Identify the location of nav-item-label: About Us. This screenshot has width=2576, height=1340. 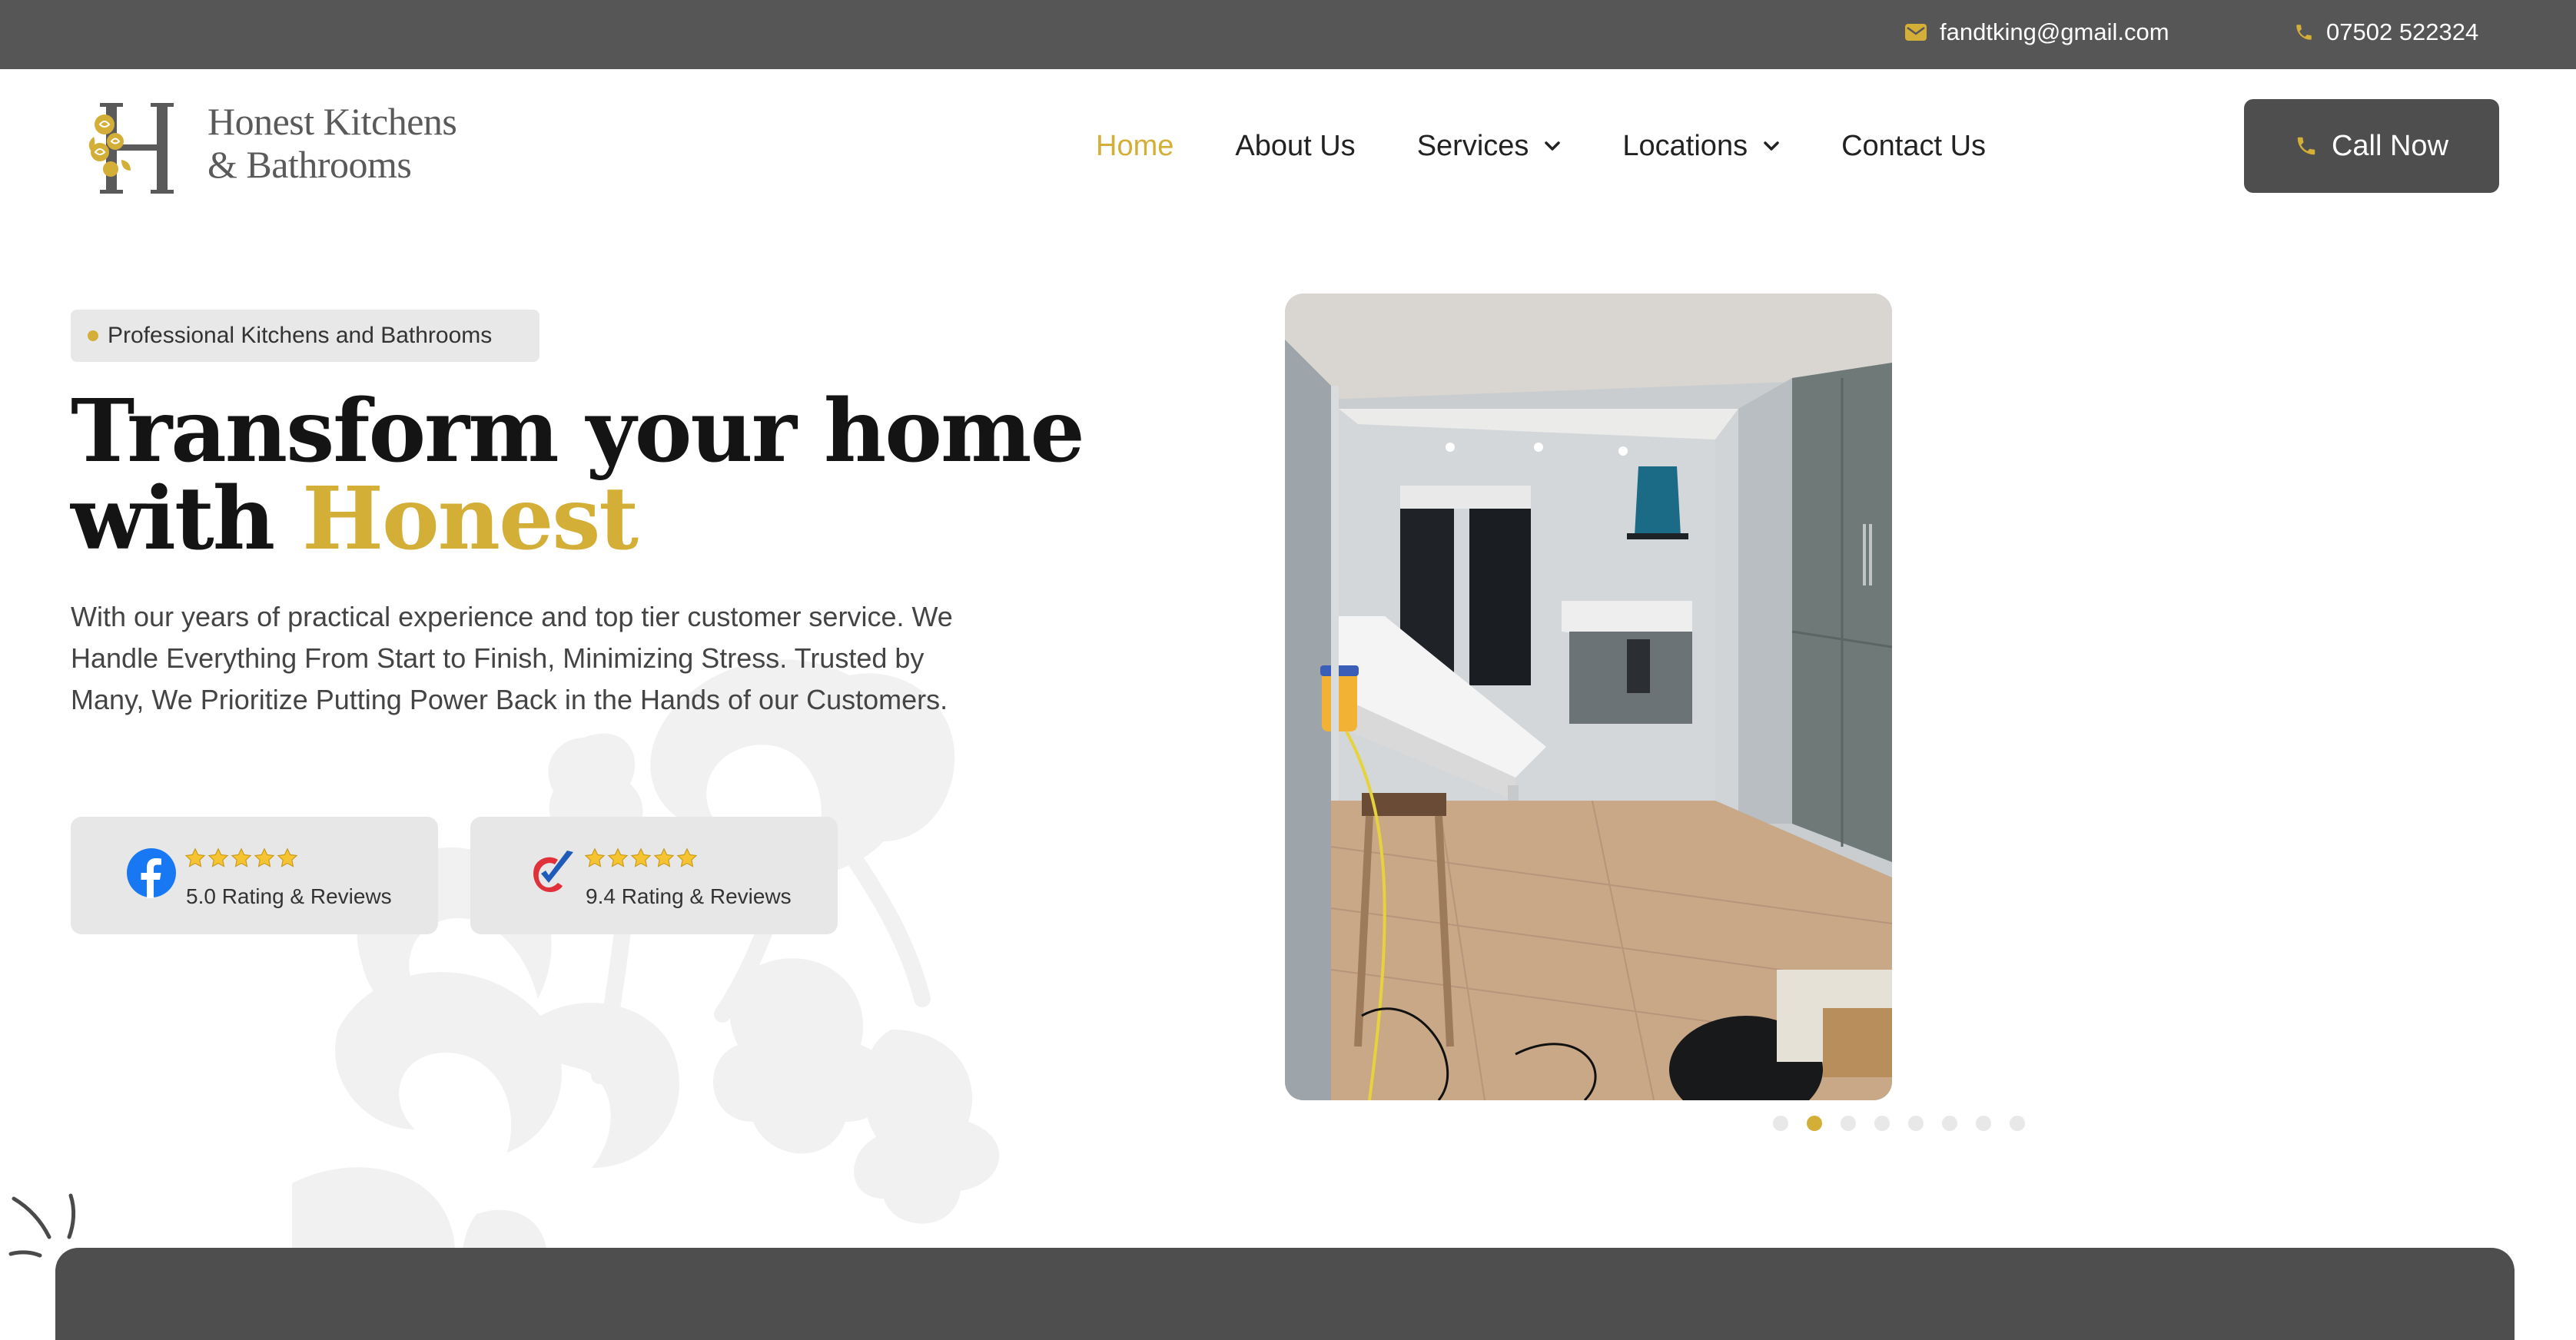
(1295, 145).